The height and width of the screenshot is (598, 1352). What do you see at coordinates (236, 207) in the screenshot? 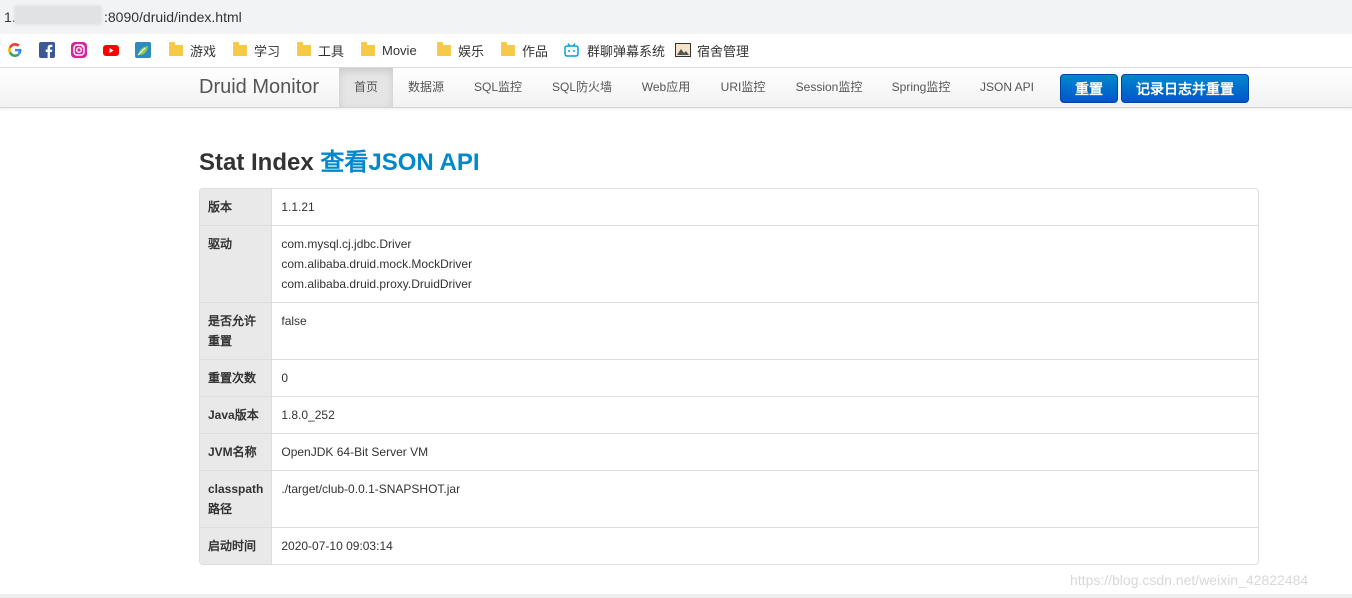
I see `row-label: 版本` at bounding box center [236, 207].